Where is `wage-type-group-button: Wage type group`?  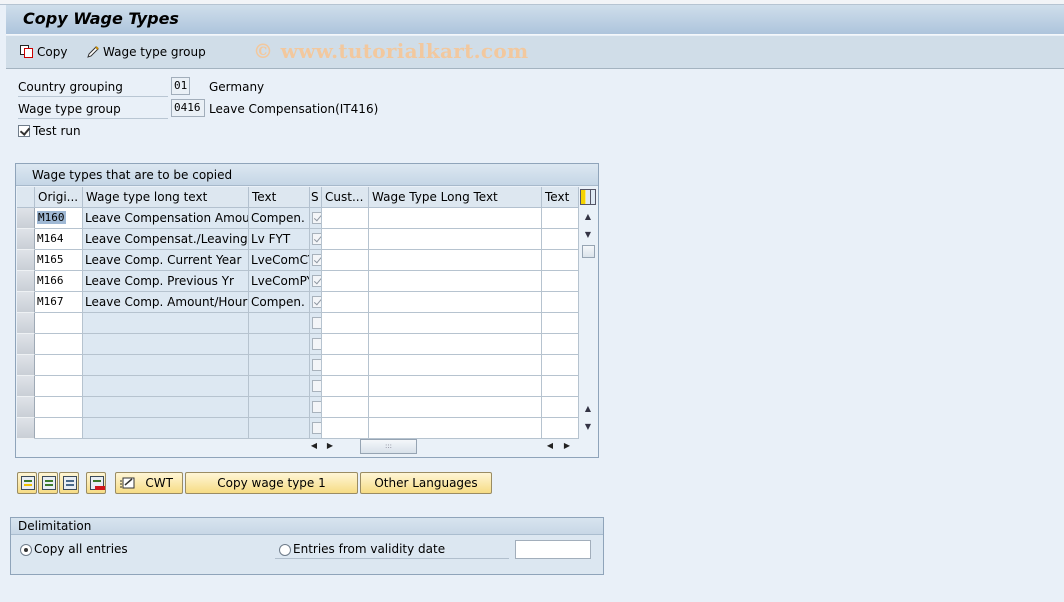 wage-type-group-button: Wage type group is located at coordinates (146, 52).